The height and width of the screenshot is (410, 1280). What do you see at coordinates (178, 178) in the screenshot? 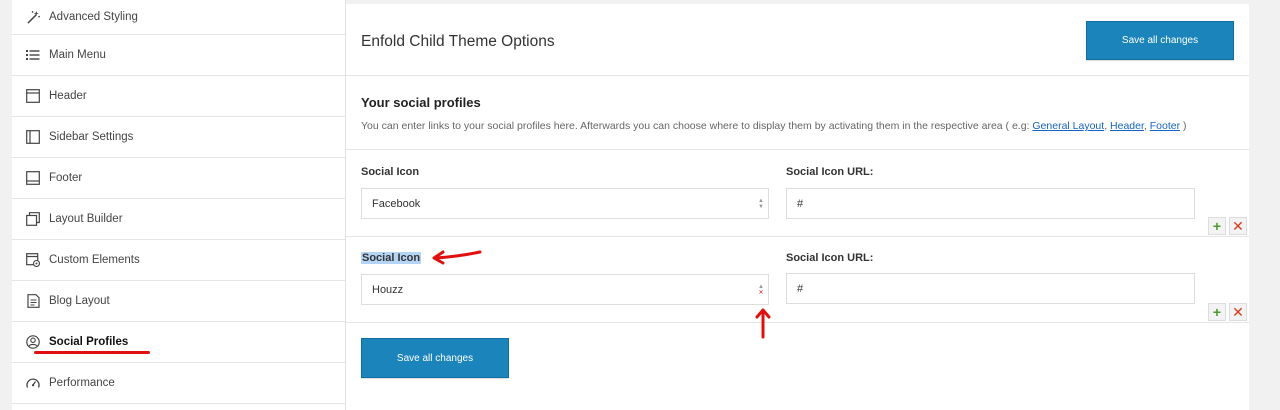
I see `sidebar-item-footer: Footer` at bounding box center [178, 178].